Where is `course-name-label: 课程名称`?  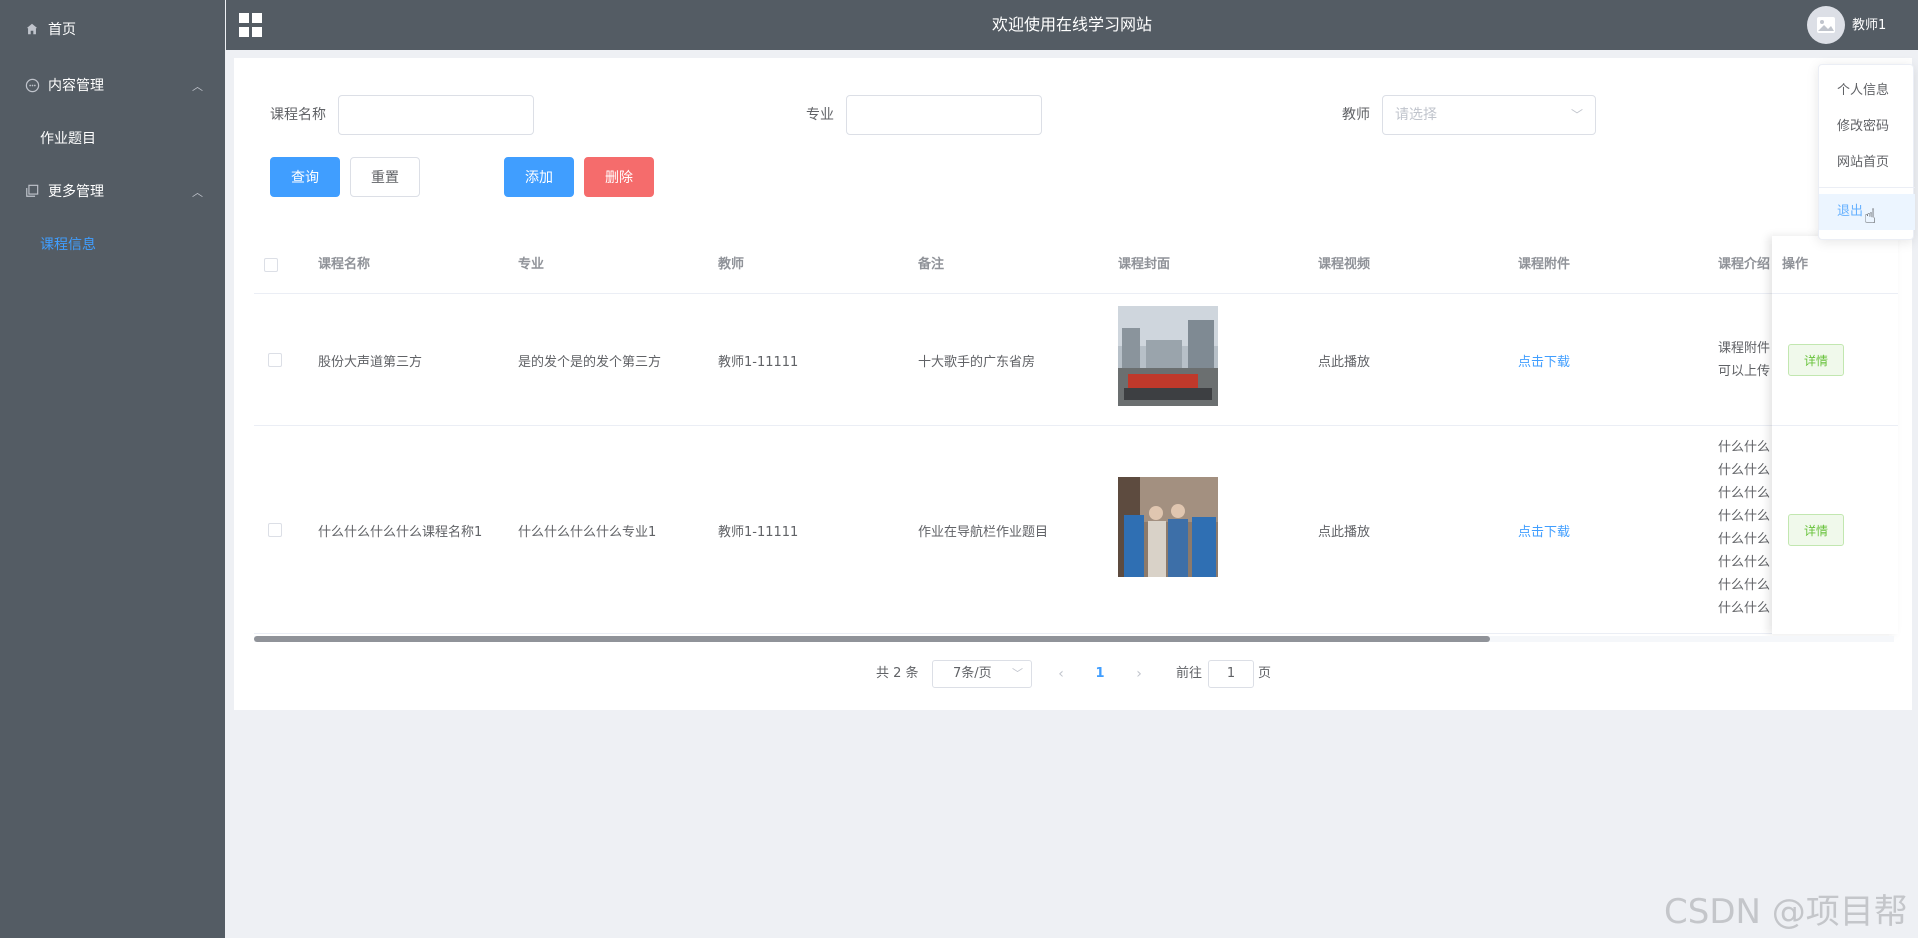
course-name-label: 课程名称 is located at coordinates (298, 115).